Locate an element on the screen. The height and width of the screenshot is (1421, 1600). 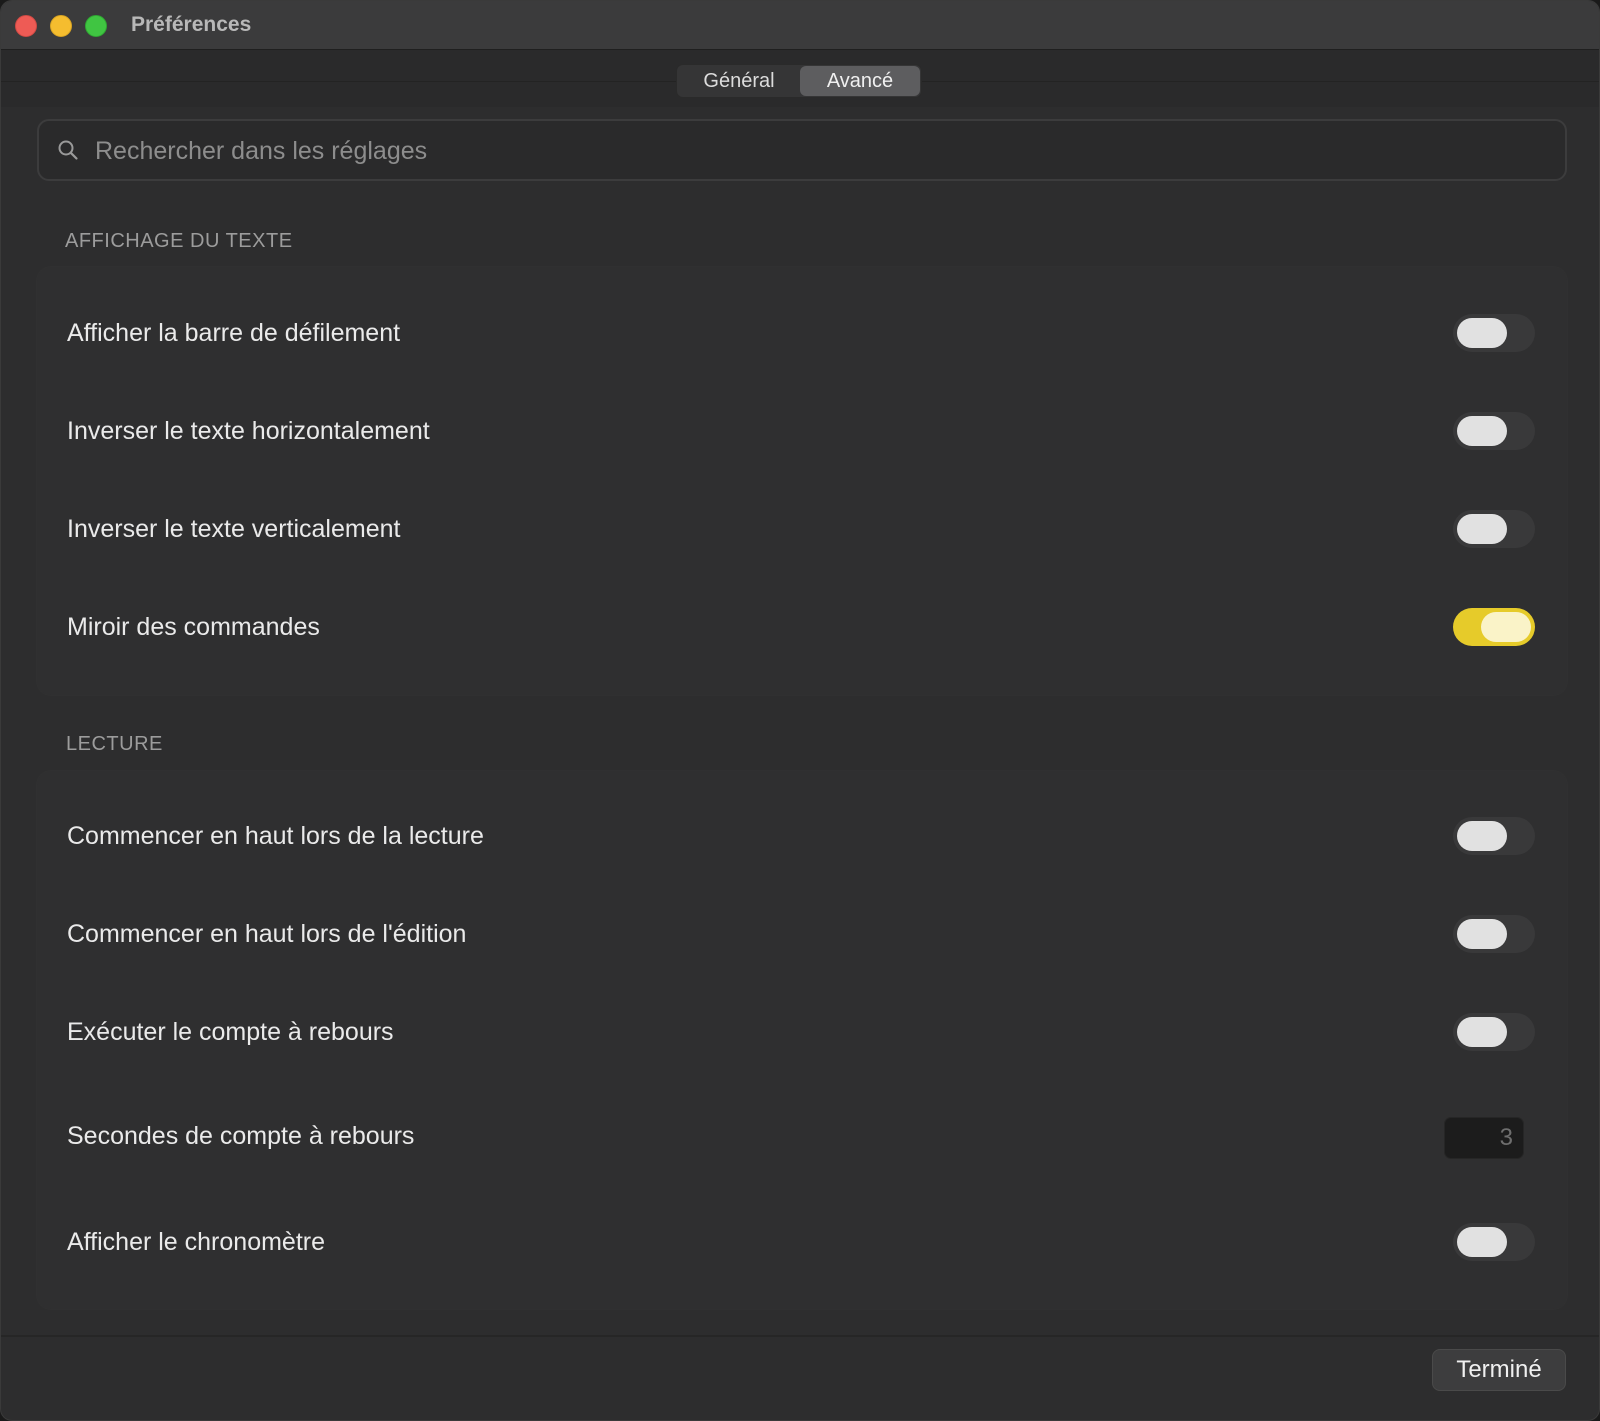
row-label-start-top-playback: Commencer en haut lors de la lecture is located at coordinates (275, 836).